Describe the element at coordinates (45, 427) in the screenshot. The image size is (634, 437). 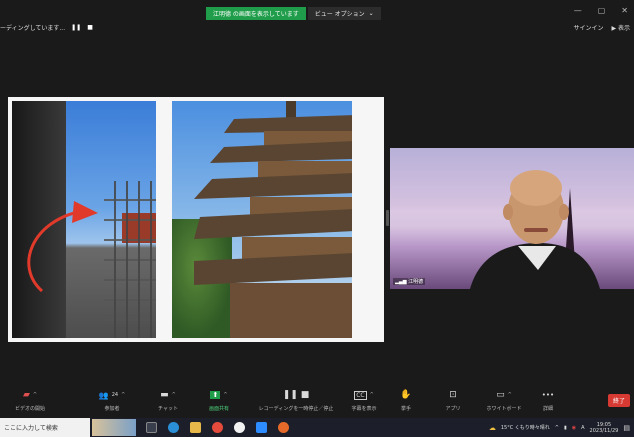
I see `taskbar-search-box: ここに入力して検索` at that location.